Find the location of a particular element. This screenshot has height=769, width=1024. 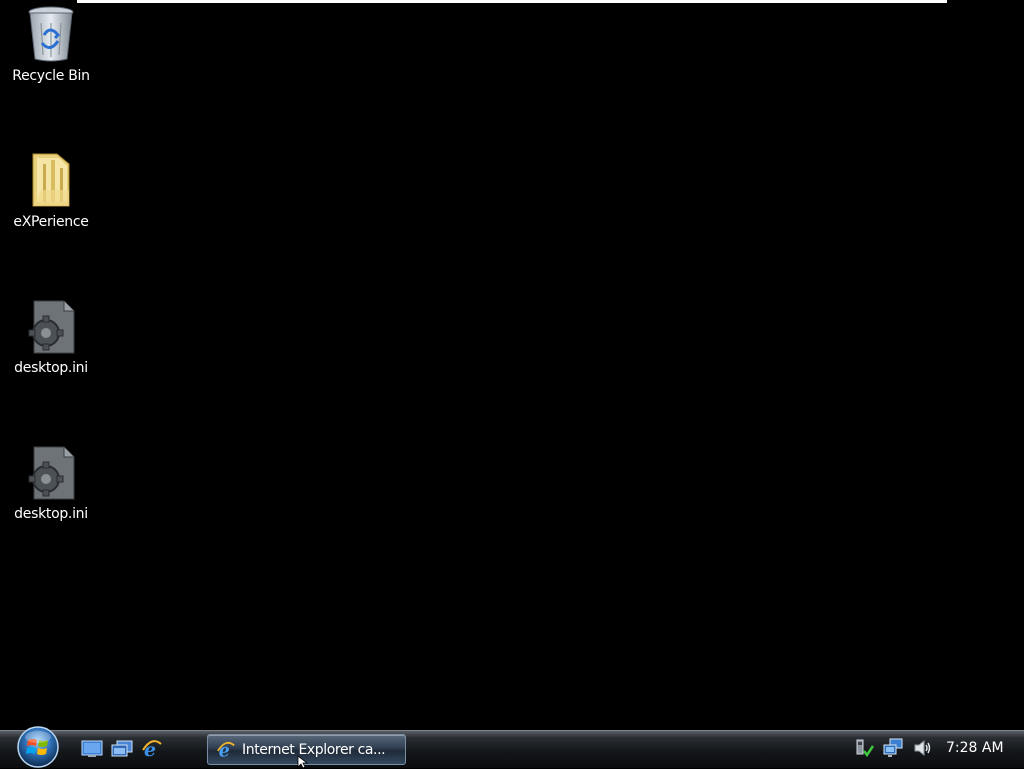

safely-remove-hardware-button is located at coordinates (863, 748).